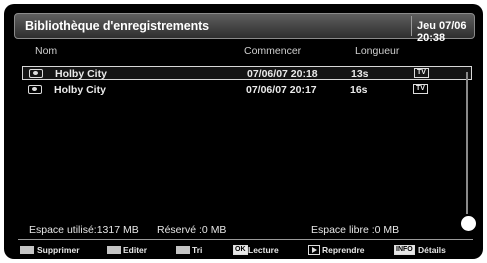  What do you see at coordinates (468, 223) in the screenshot?
I see `scrollbar-thumb` at bounding box center [468, 223].